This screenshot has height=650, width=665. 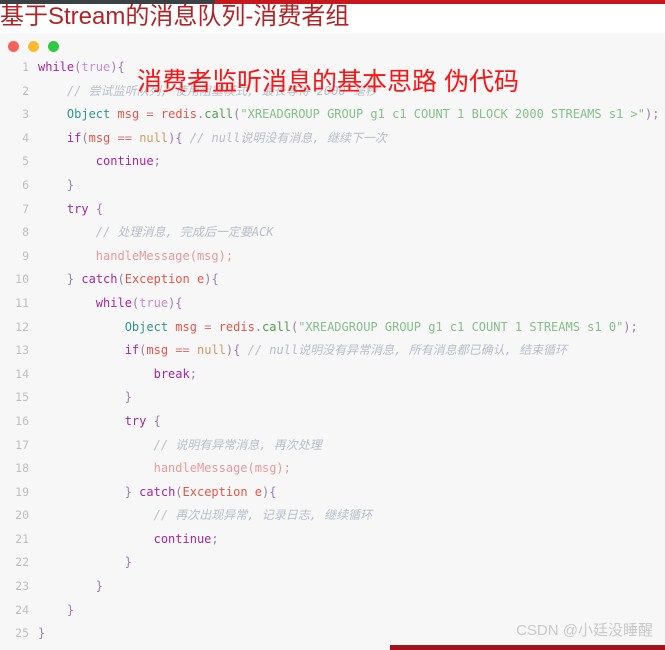 I want to click on code-line: 23 }, so click(x=332, y=587).